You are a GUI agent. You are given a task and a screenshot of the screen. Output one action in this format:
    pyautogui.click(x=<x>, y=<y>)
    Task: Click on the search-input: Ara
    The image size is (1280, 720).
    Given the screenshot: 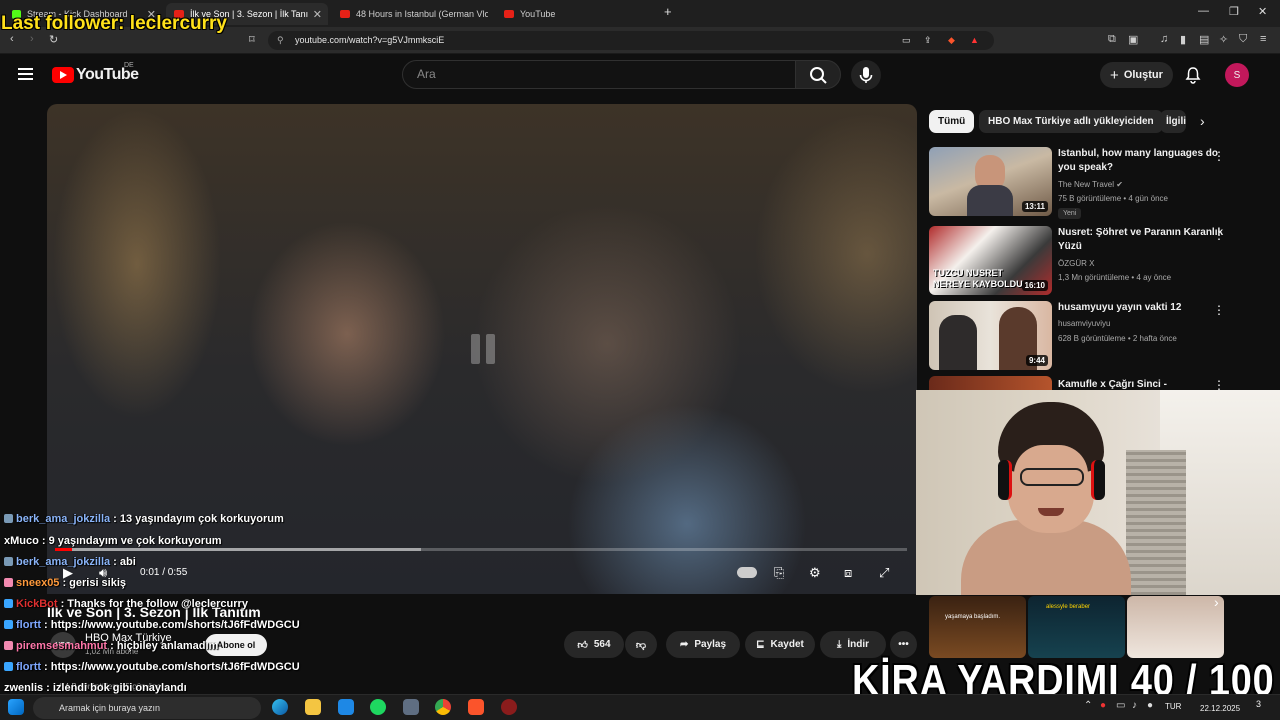 What is the action you would take?
    pyautogui.click(x=599, y=74)
    